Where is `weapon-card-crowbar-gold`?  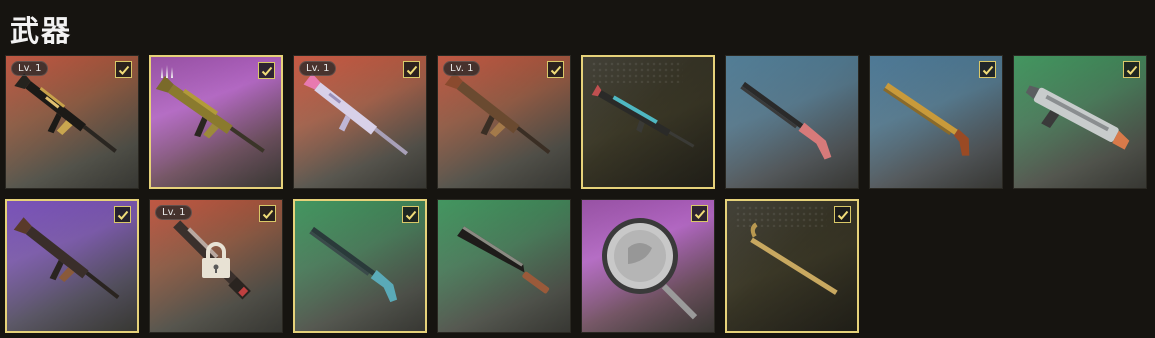
weapon-card-crowbar-gold is located at coordinates (792, 266).